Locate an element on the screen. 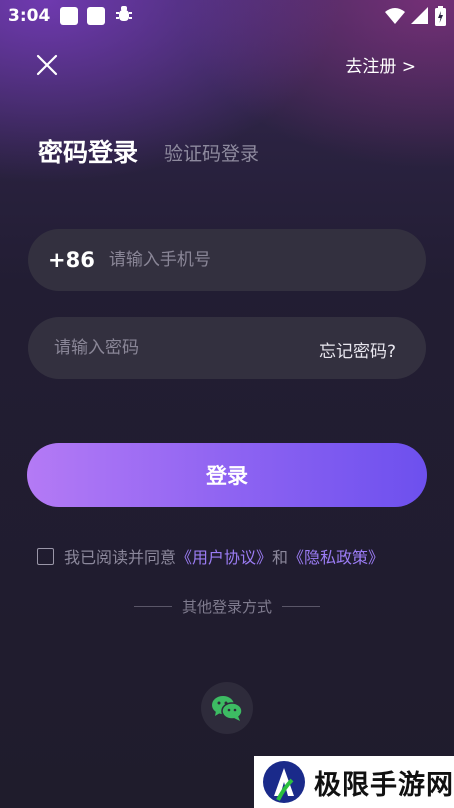 This screenshot has width=454, height=808. phone-input is located at coordinates (248, 260).